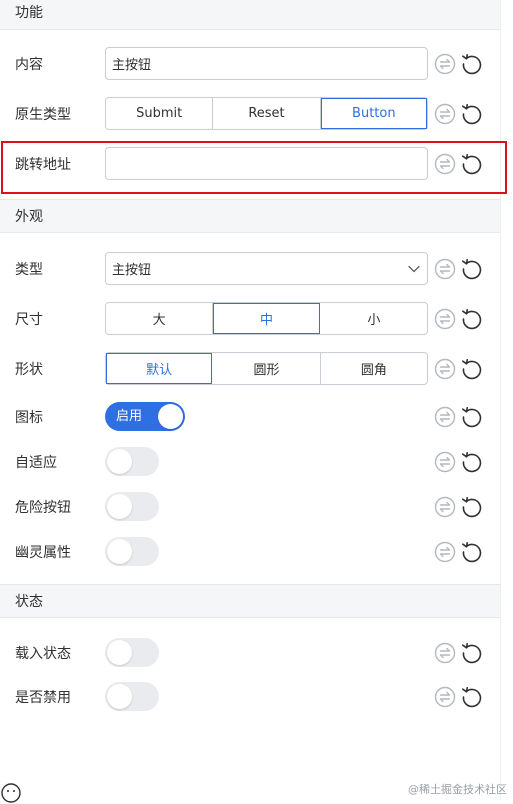 The width and height of the screenshot is (513, 804). What do you see at coordinates (43, 508) in the screenshot?
I see `field-label: 危险按钮` at bounding box center [43, 508].